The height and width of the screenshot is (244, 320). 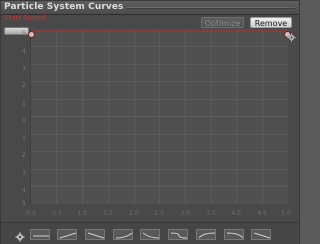 I want to click on x-tick-label: 1.0, so click(x=82, y=213).